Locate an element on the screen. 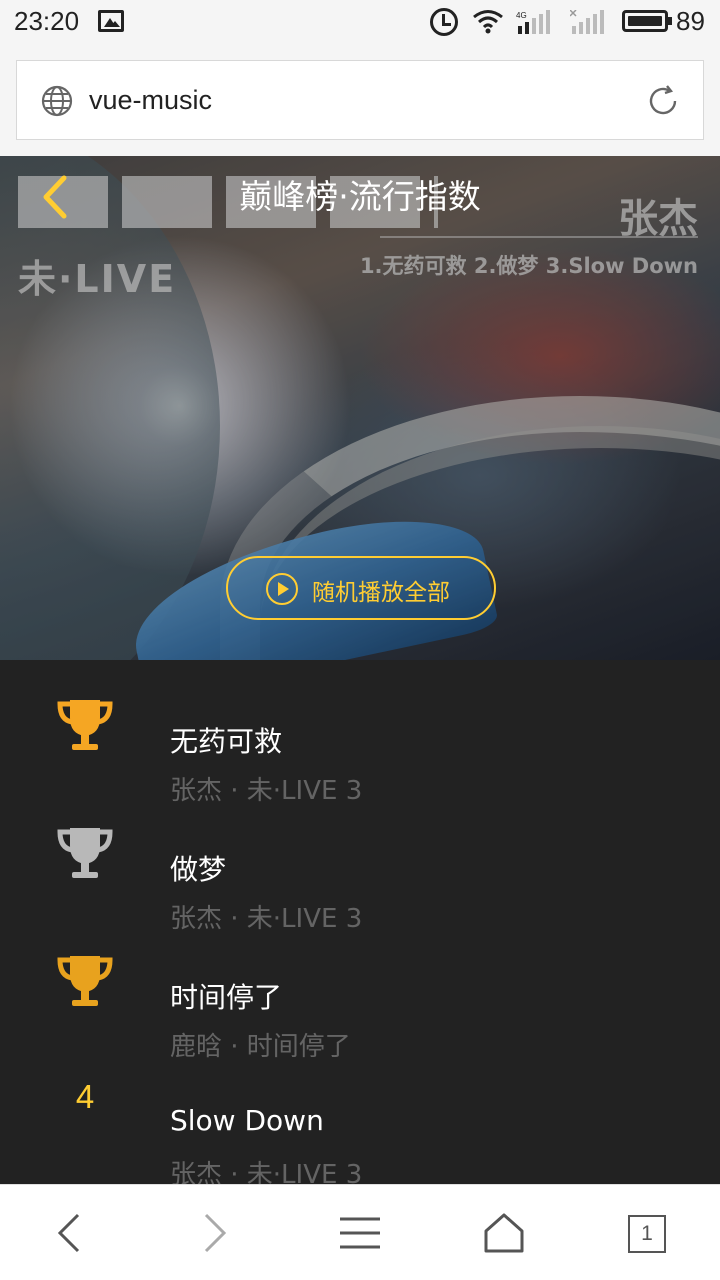  status-bar: 23:20 4G 89 is located at coordinates (360, 23).